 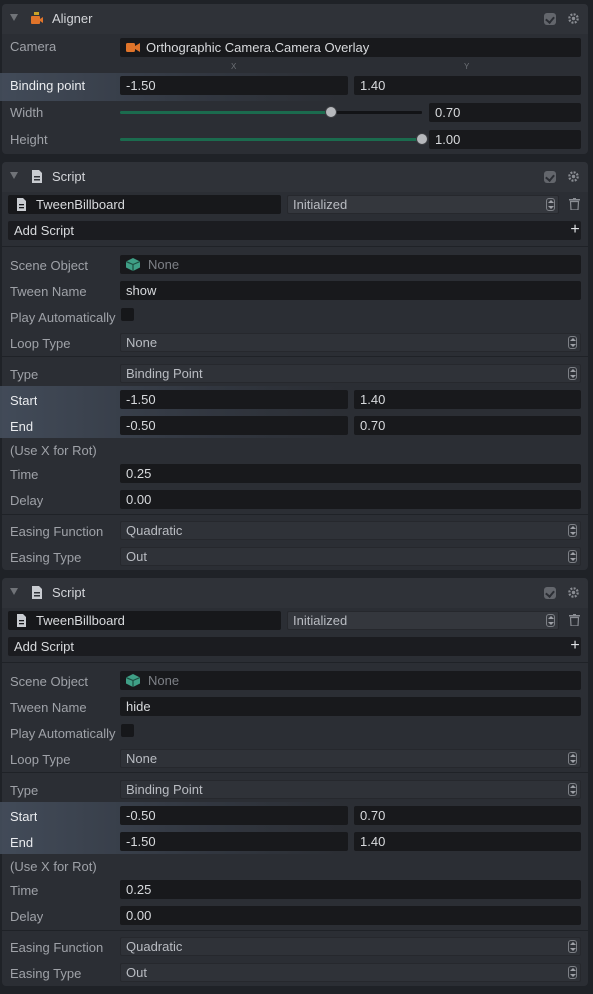 What do you see at coordinates (258, 47) in the screenshot?
I see `camera-value: Orthographic Camera.Camera Overlay` at bounding box center [258, 47].